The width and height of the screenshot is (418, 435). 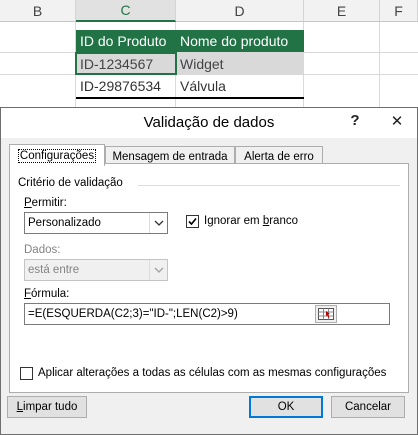 I want to click on ignore-blank-label: Ignorar em branco, so click(x=251, y=221).